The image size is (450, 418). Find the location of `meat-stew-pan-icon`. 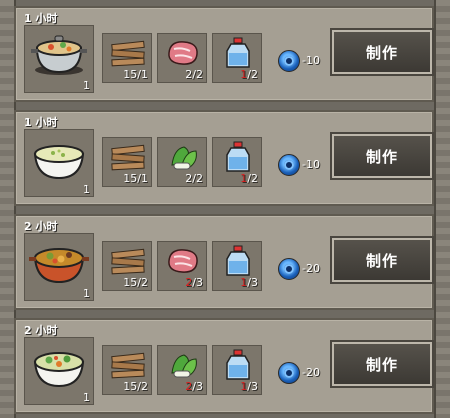

meat-stew-pan-icon is located at coordinates (59, 262).